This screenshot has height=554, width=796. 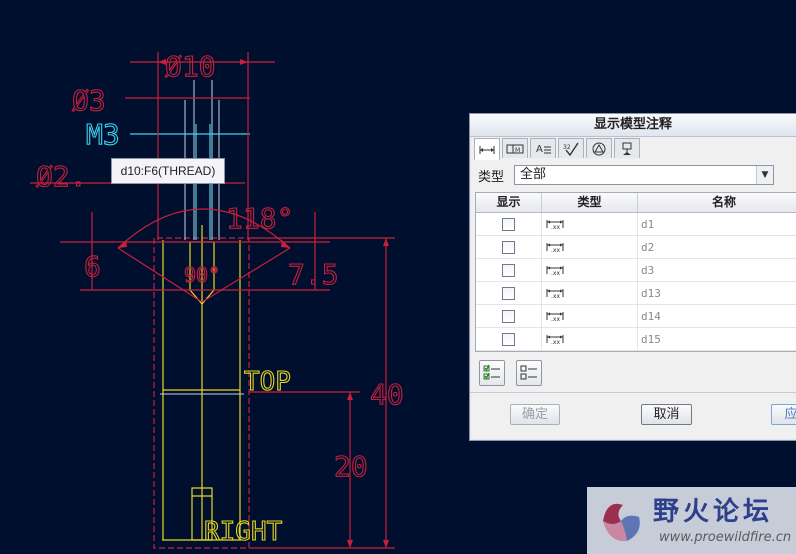 I want to click on table-row: .xx d2, so click(x=636, y=247).